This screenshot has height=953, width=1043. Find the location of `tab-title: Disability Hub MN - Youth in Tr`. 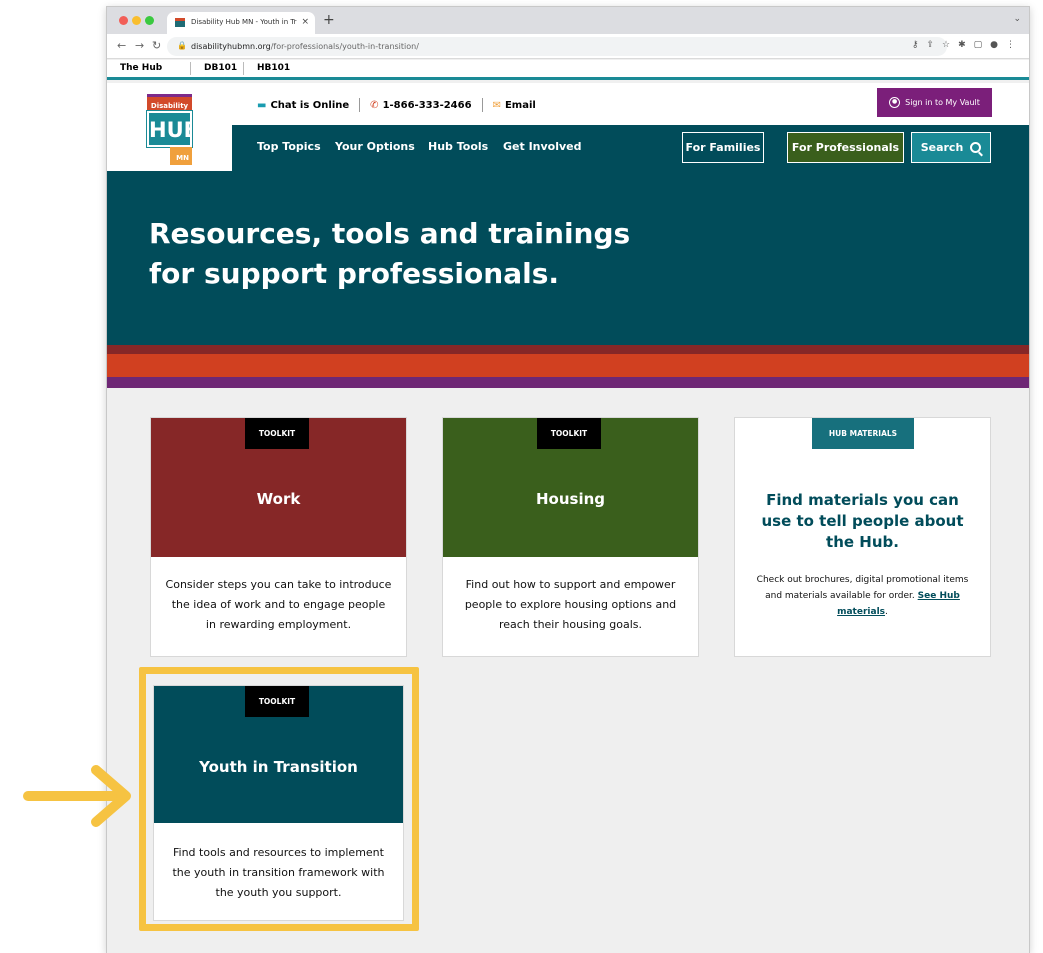

tab-title: Disability Hub MN - Youth in Tr is located at coordinates (244, 22).